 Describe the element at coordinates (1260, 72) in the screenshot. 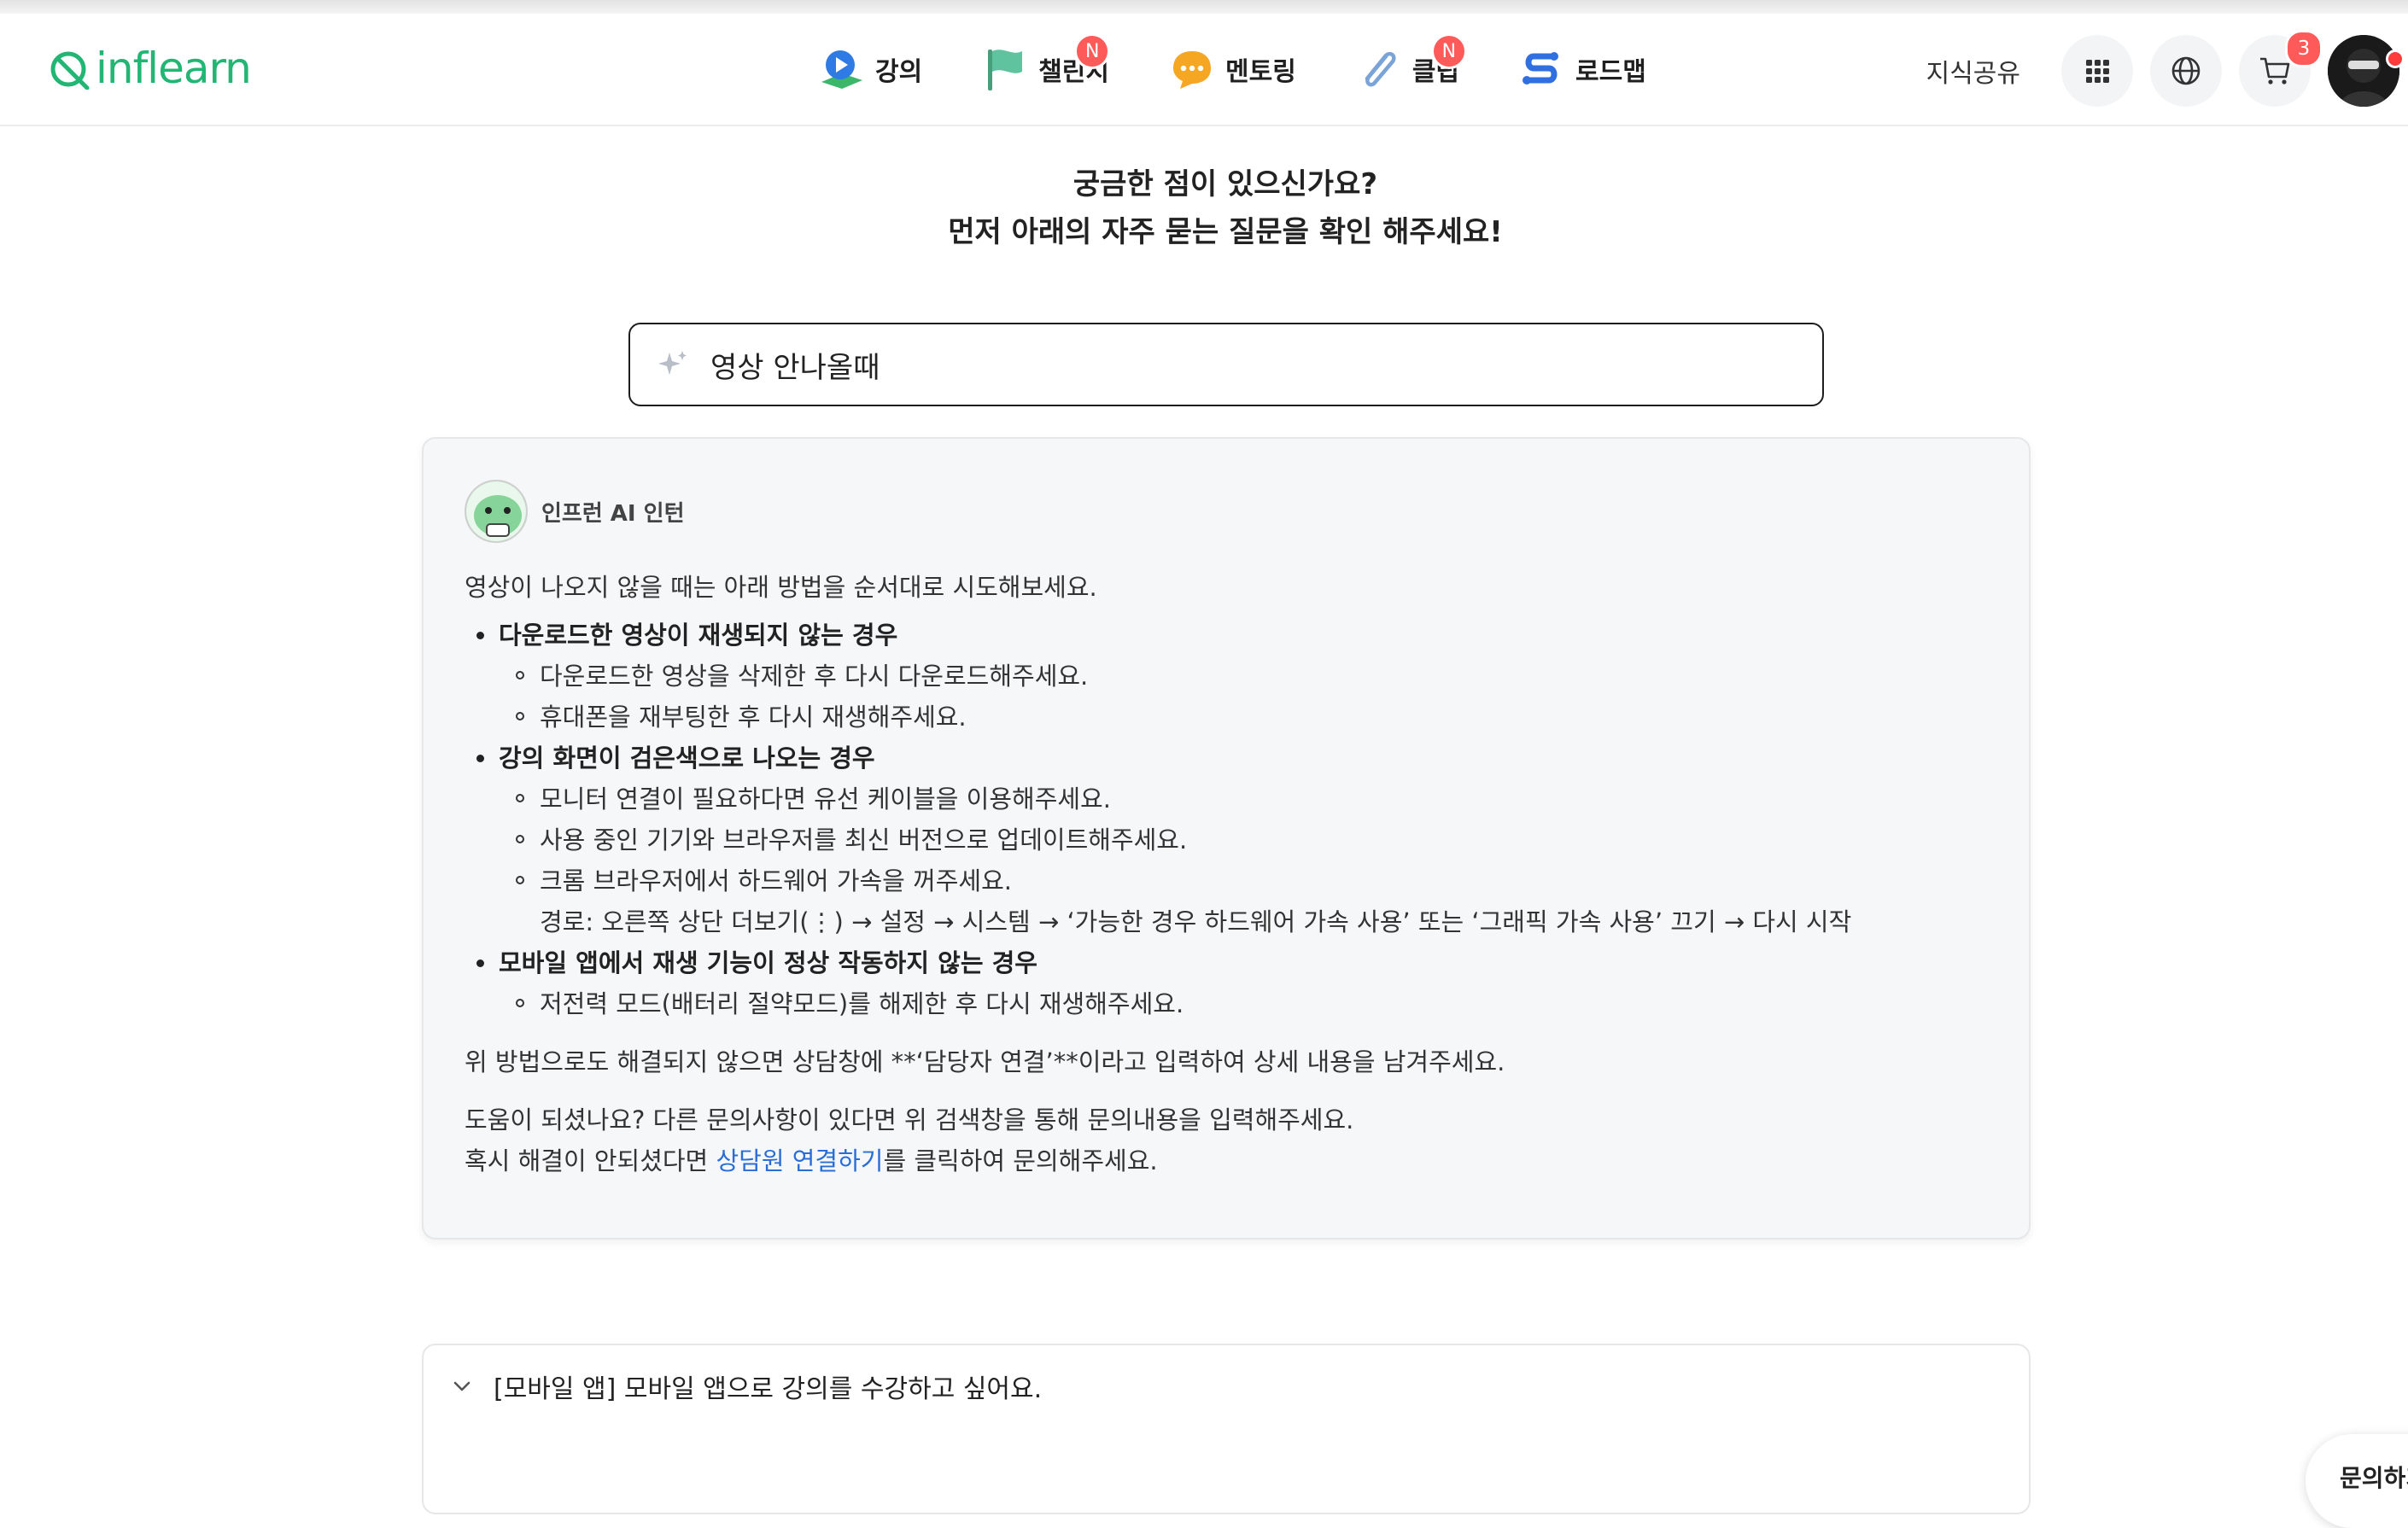

I see `nav-label-mentoring: 멘토링` at that location.